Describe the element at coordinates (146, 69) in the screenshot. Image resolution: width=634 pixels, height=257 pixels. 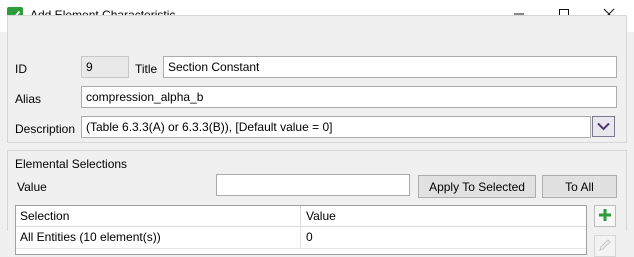
I see `title-label: Title` at that location.